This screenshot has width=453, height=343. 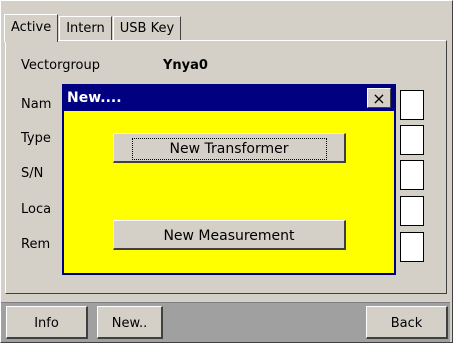 I want to click on new-button: New.., so click(x=130, y=322).